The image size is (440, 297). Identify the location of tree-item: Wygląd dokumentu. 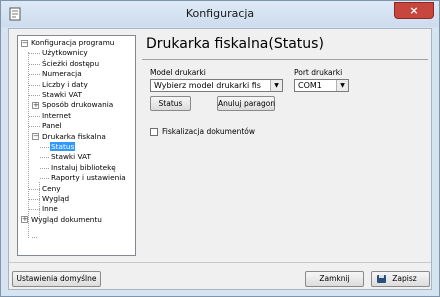
(66, 220).